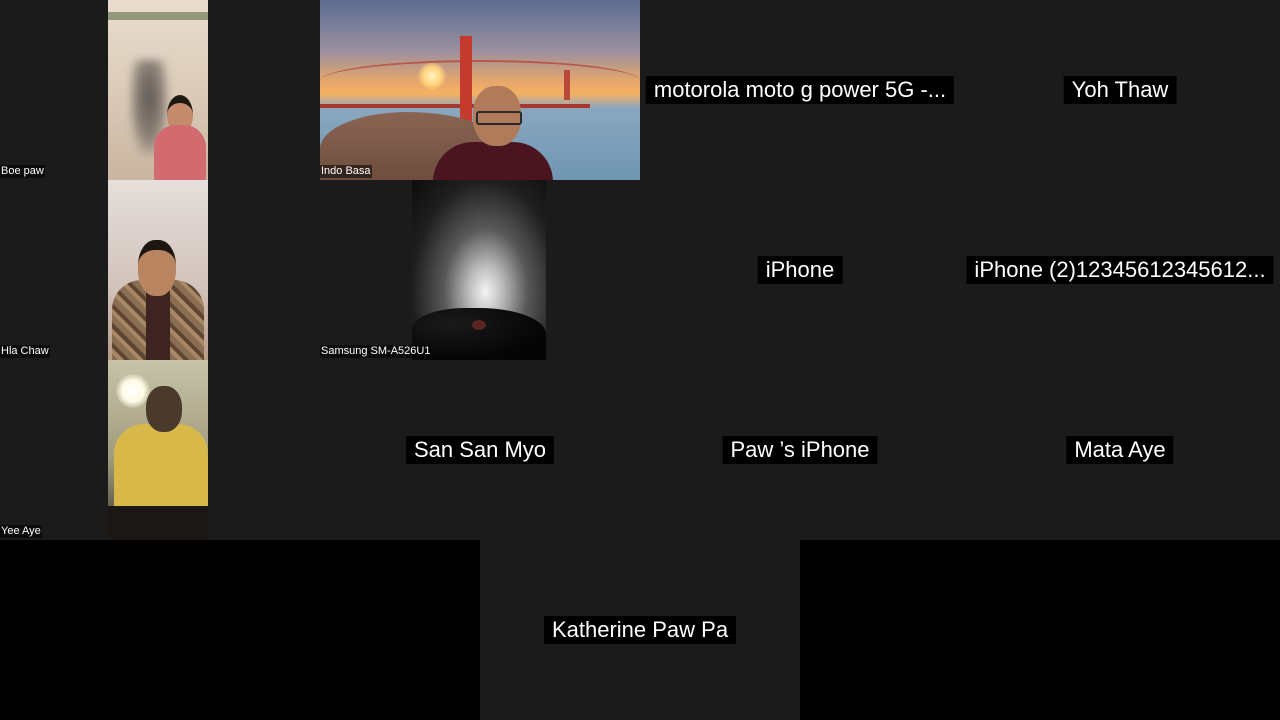 The height and width of the screenshot is (720, 1280). I want to click on participant-tile-indo-basa: Indo Basa, so click(480, 90).